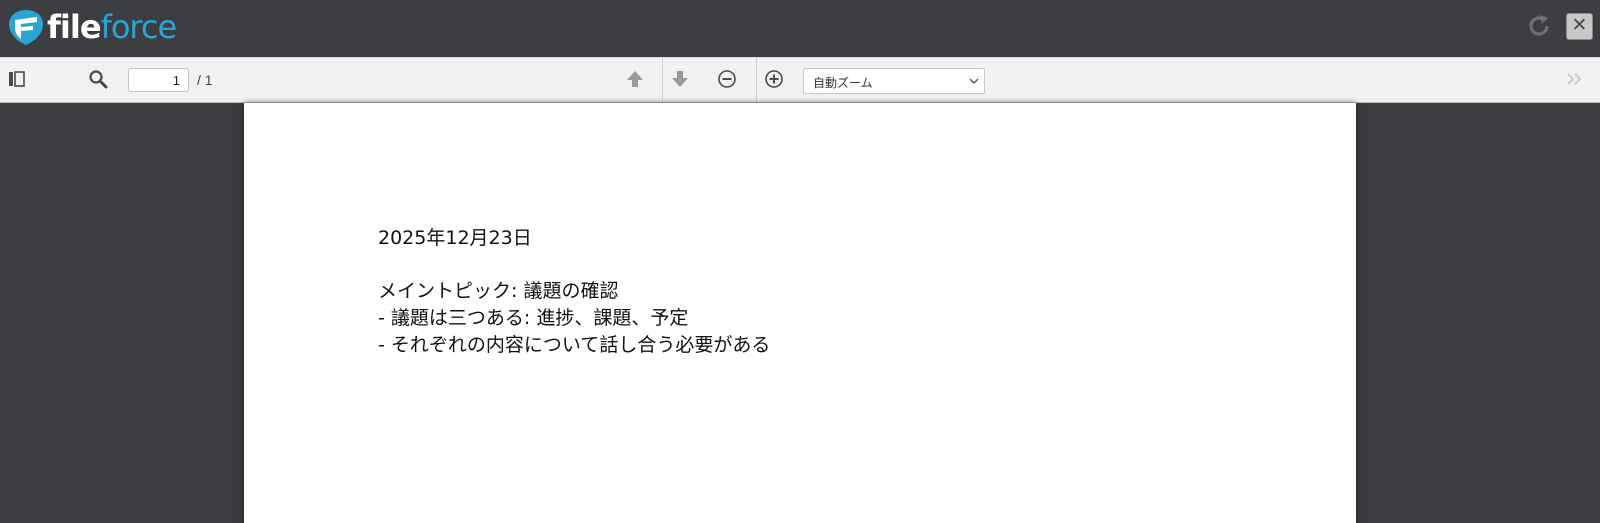  What do you see at coordinates (800, 28) in the screenshot?
I see `app-header: fileforce ✕` at bounding box center [800, 28].